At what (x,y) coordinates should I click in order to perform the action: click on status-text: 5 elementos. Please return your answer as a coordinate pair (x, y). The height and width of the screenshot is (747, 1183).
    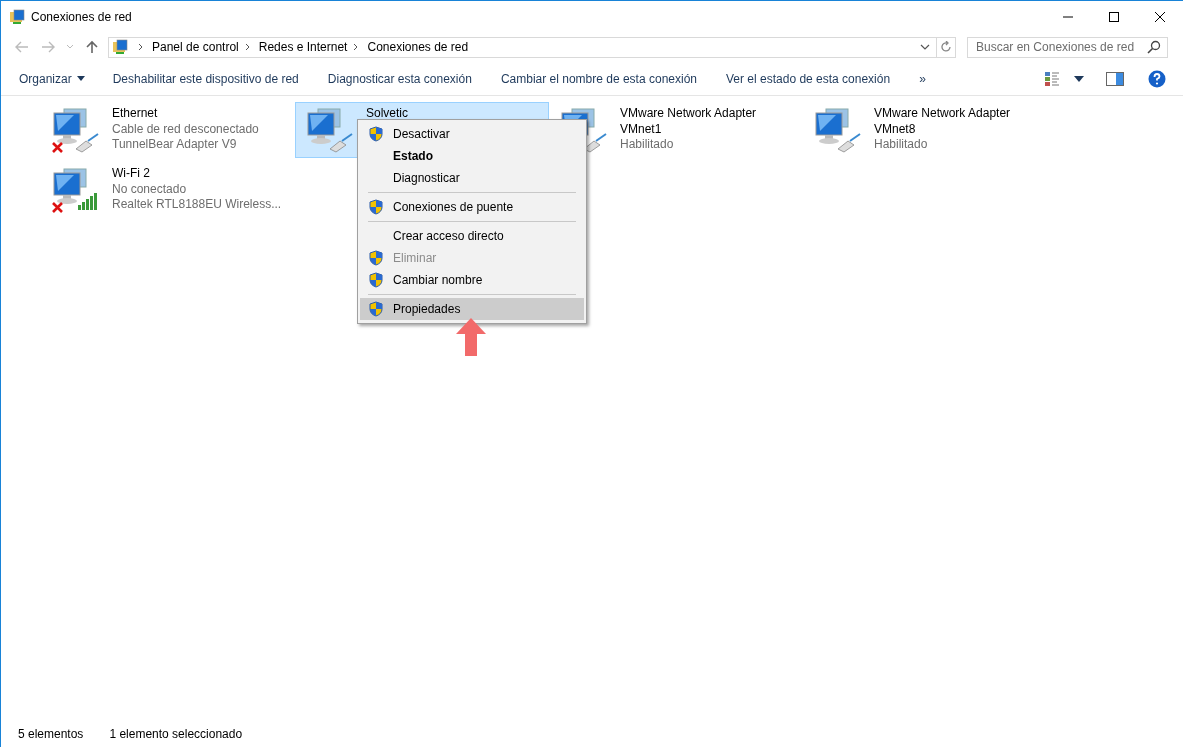
    Looking at the image, I should click on (51, 734).